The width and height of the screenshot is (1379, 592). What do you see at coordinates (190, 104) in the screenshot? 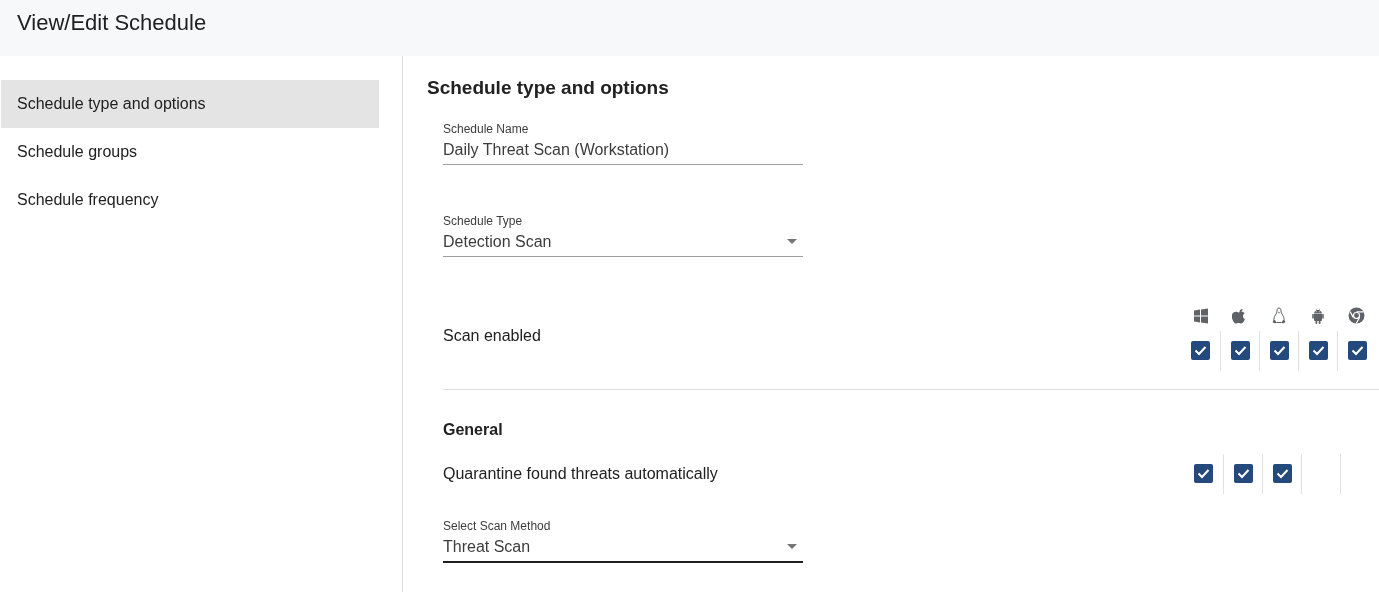
I see `sidebar-item: Schedule type and options` at bounding box center [190, 104].